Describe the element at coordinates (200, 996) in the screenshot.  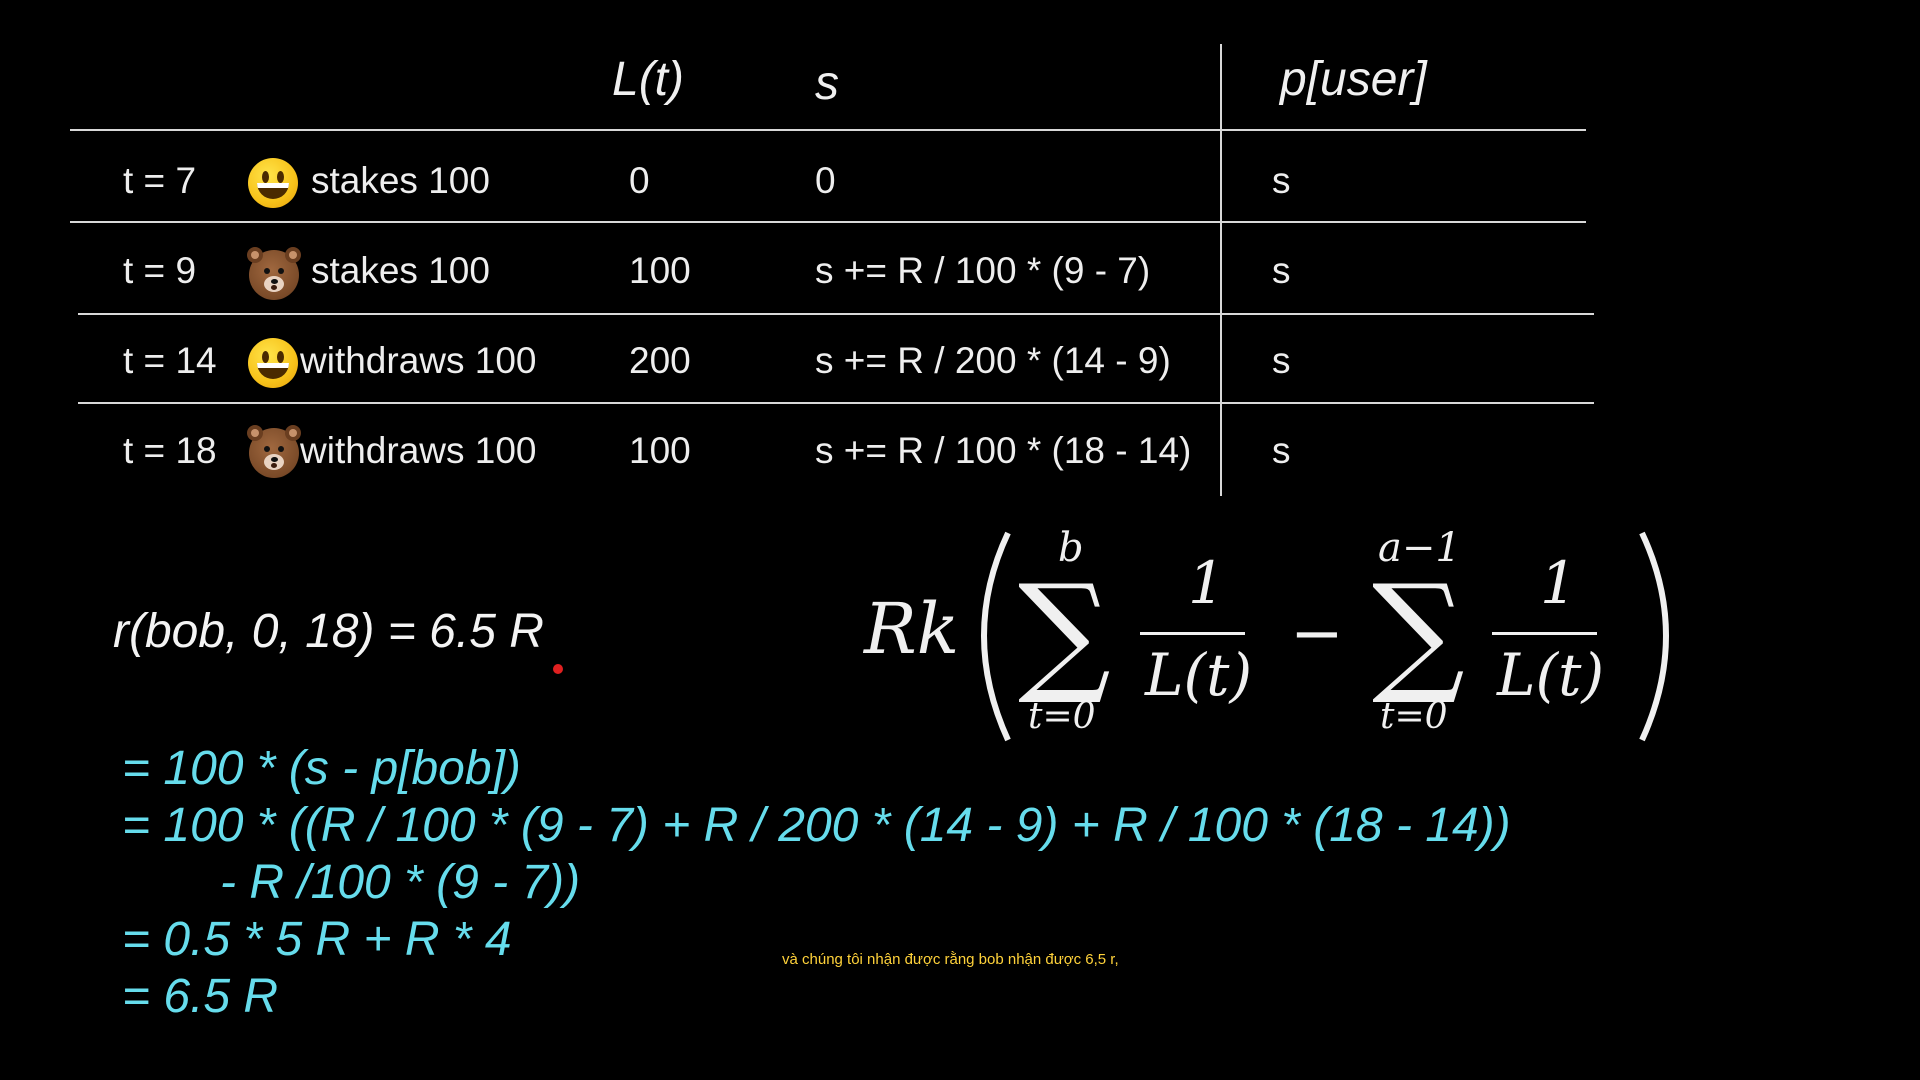
I see `derivation-line-5: = 6.5 R` at that location.